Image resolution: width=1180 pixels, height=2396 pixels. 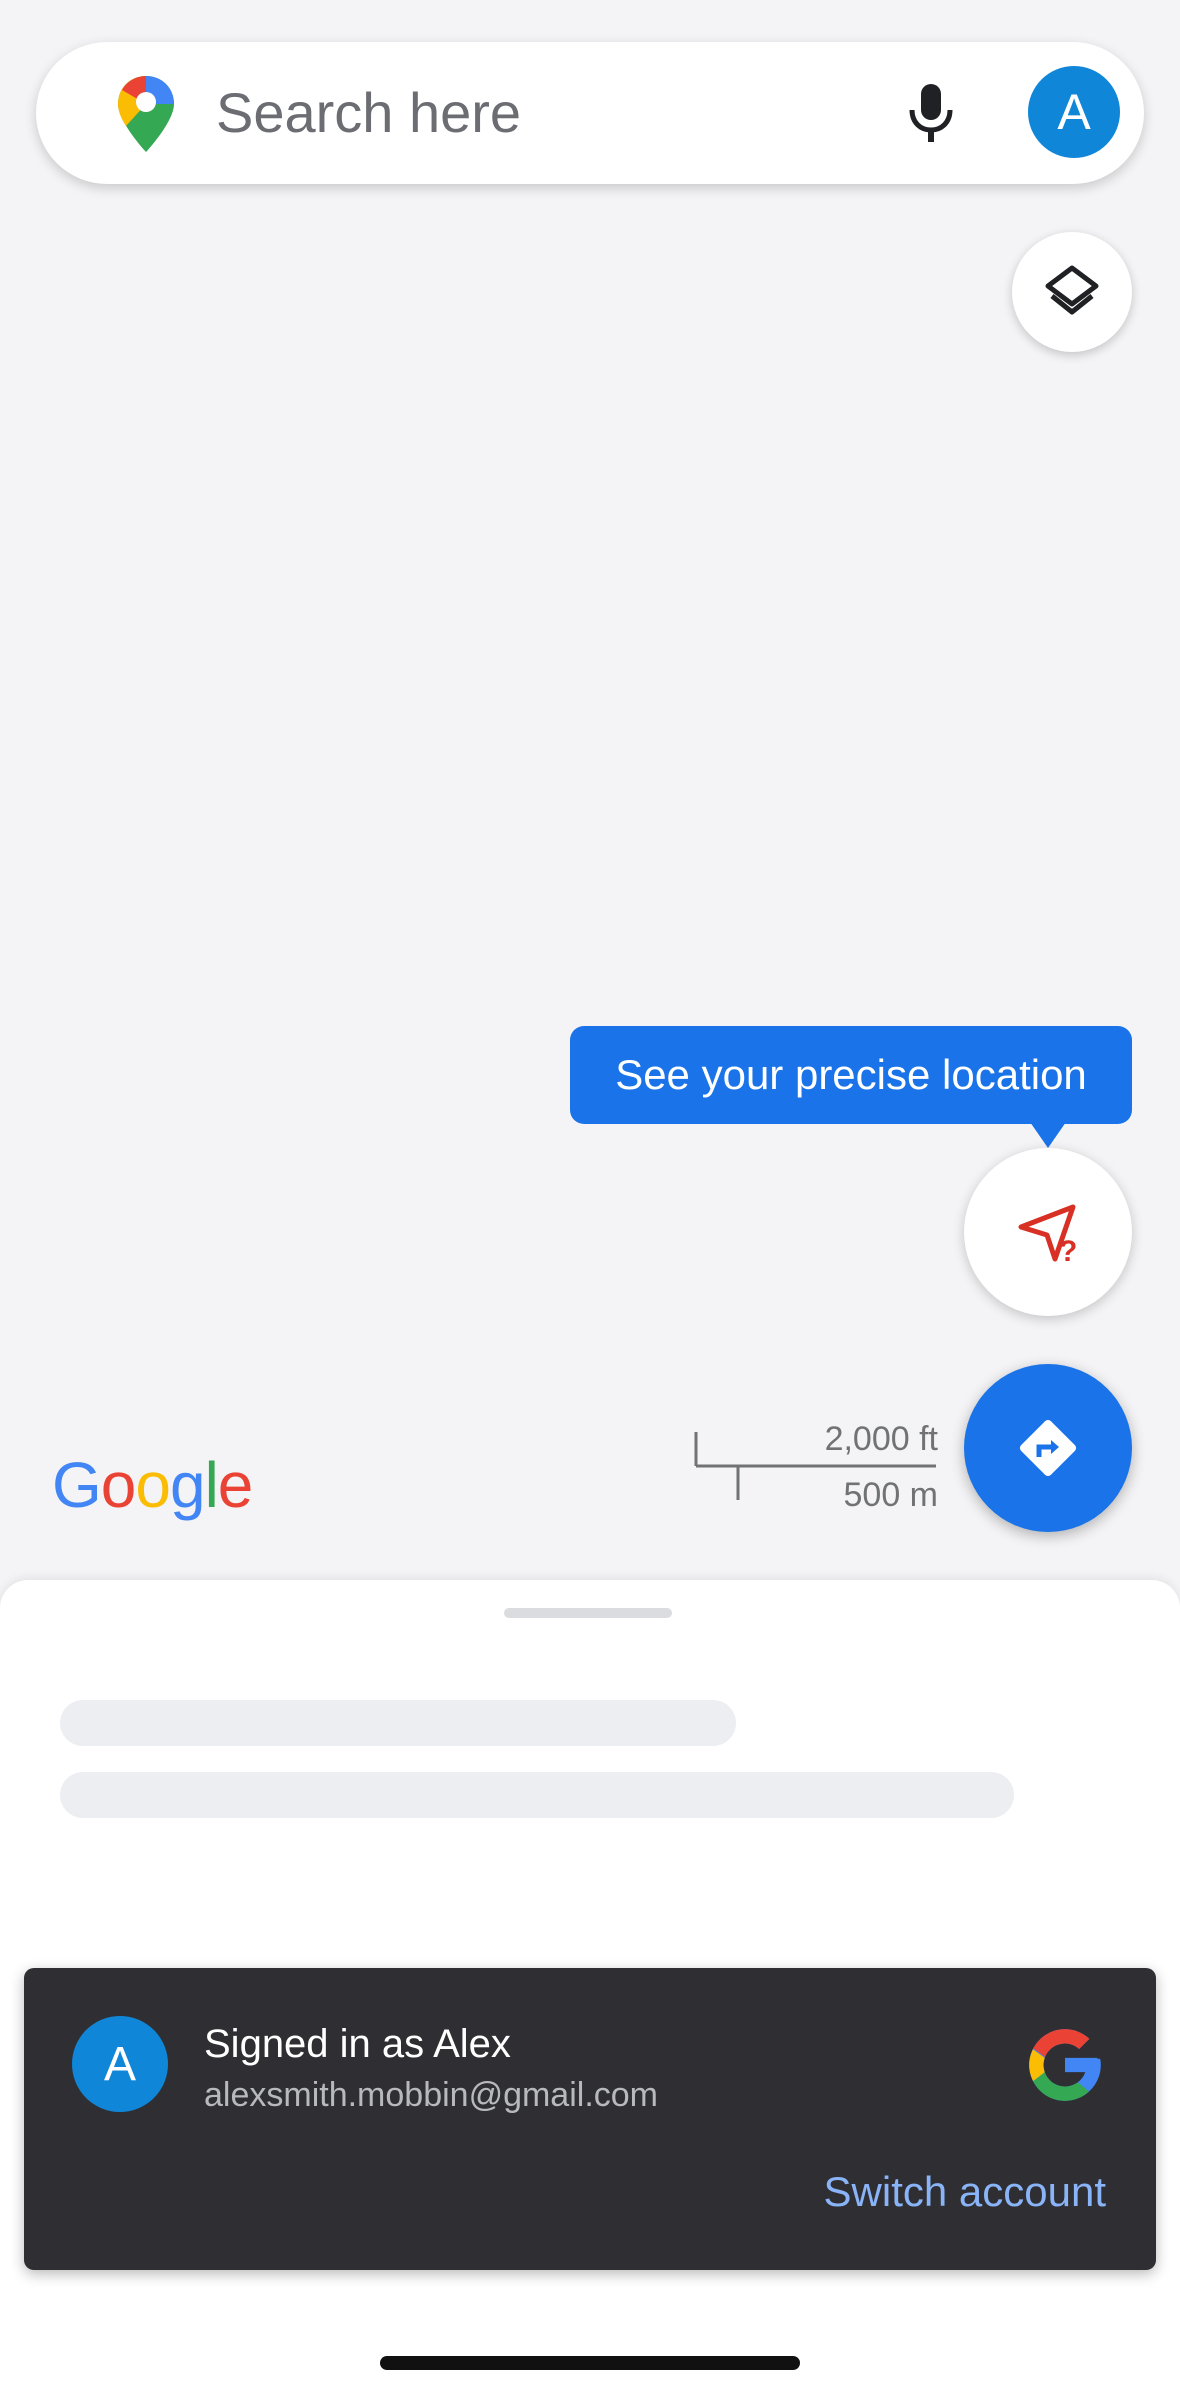 I want to click on logo-letter: l, so click(x=211, y=1485).